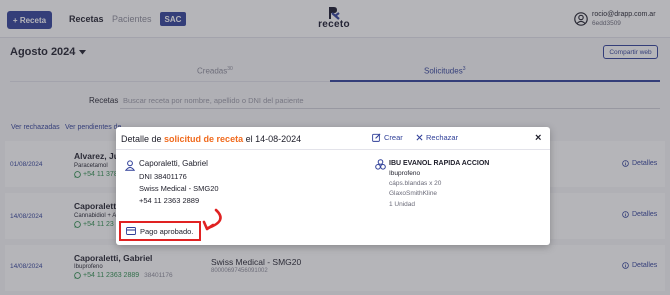 This screenshot has width=670, height=295. I want to click on drug-presentation: cáps.blandas x 20, so click(415, 183).